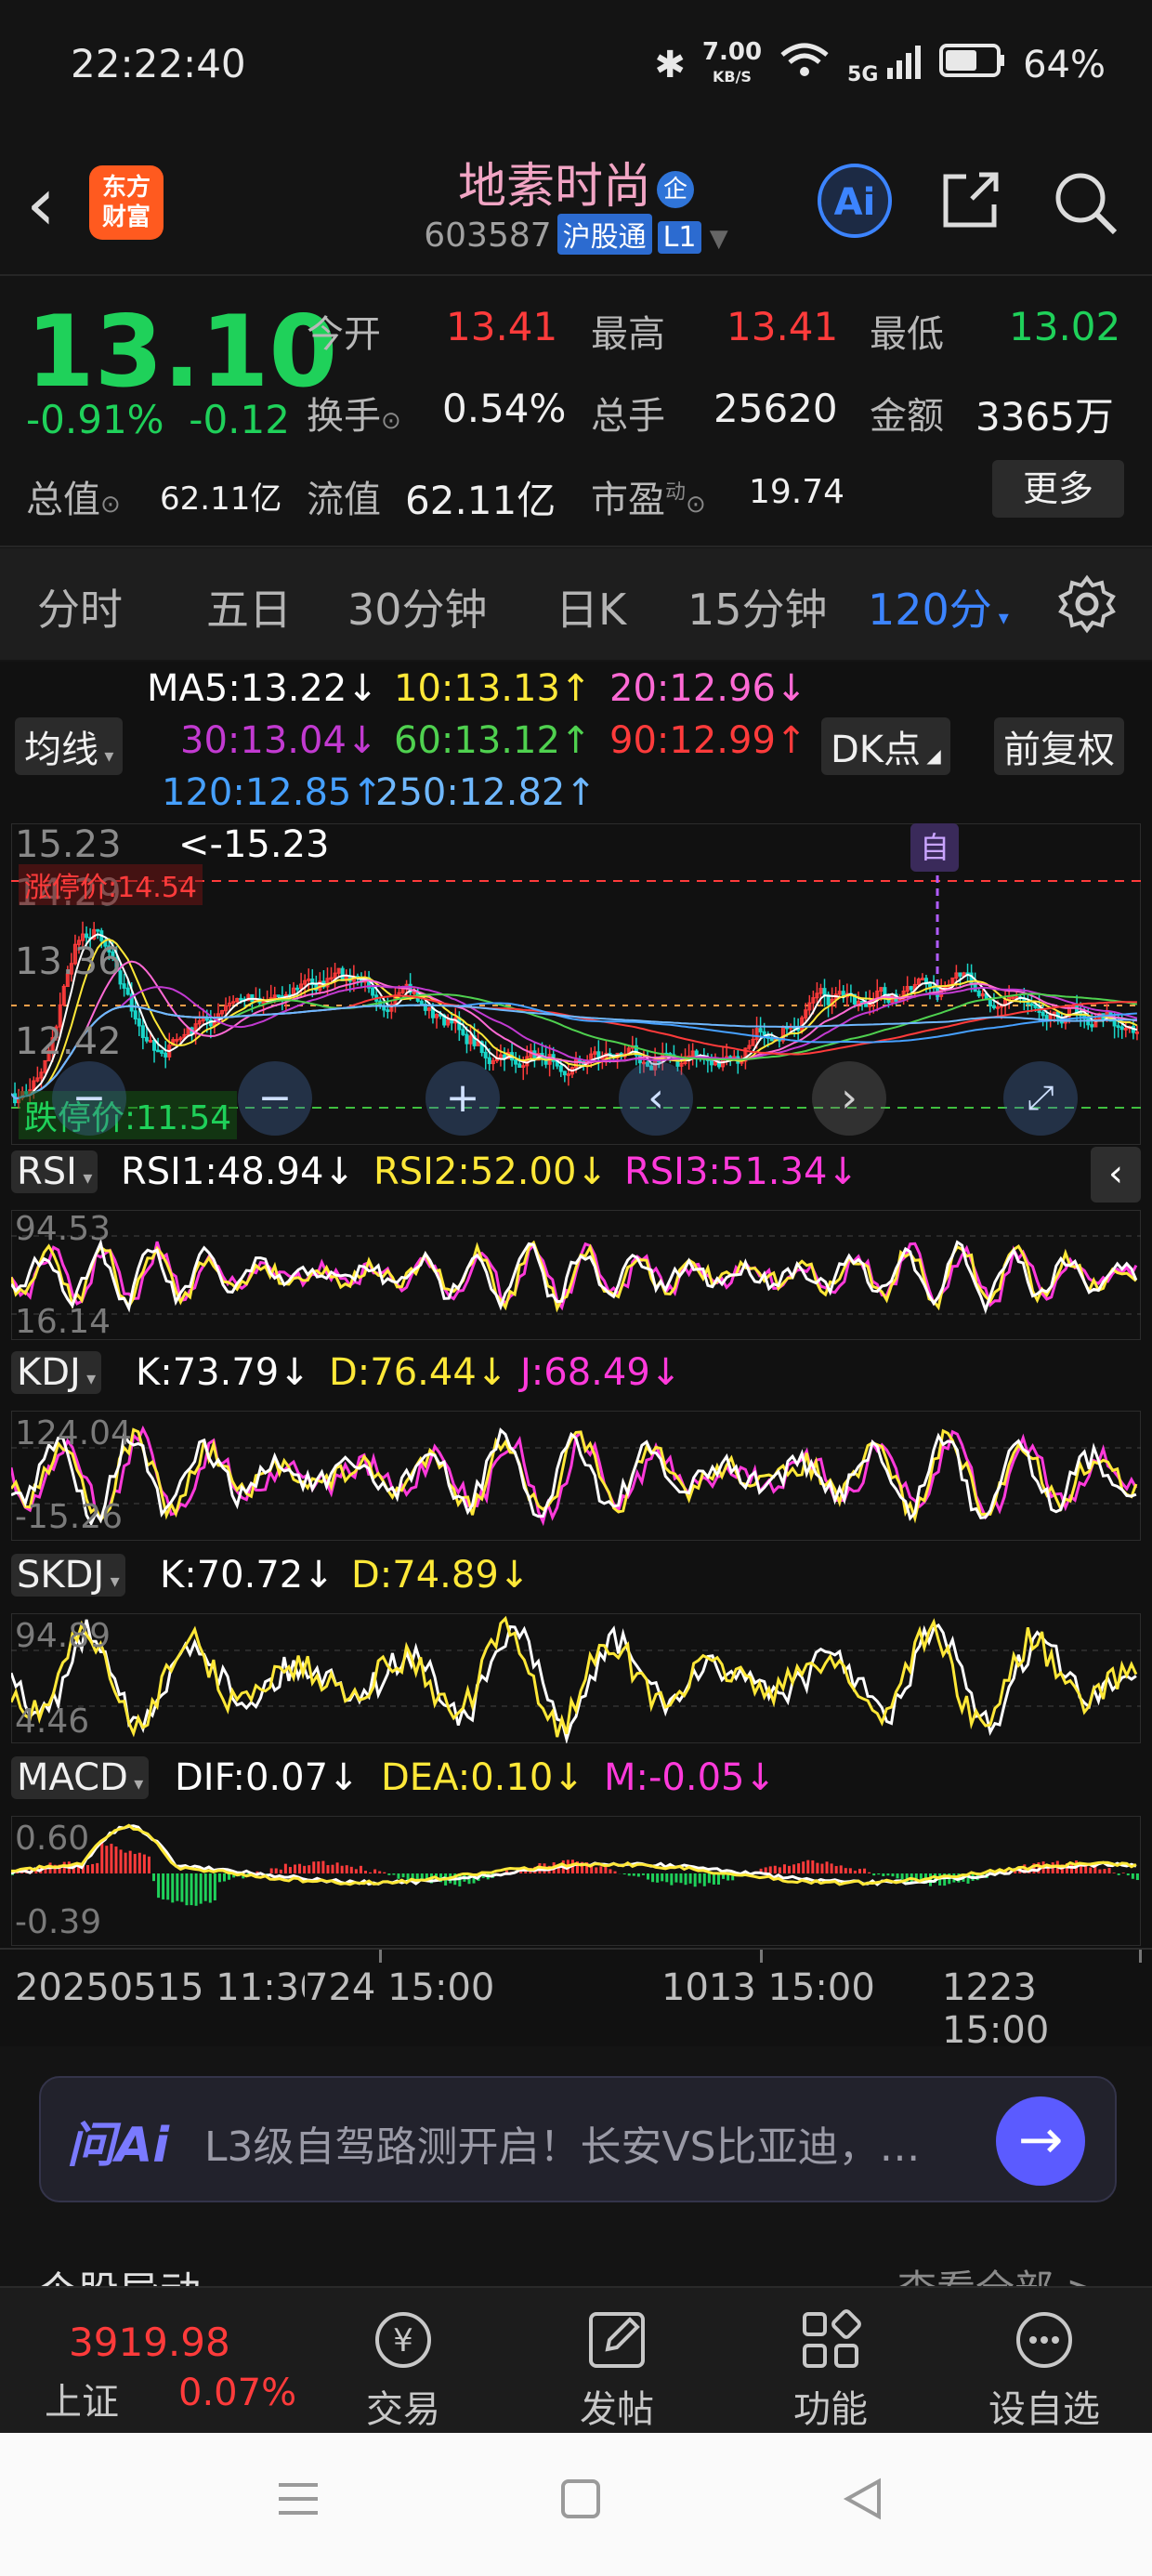  I want to click on ai-button: Ai, so click(855, 201).